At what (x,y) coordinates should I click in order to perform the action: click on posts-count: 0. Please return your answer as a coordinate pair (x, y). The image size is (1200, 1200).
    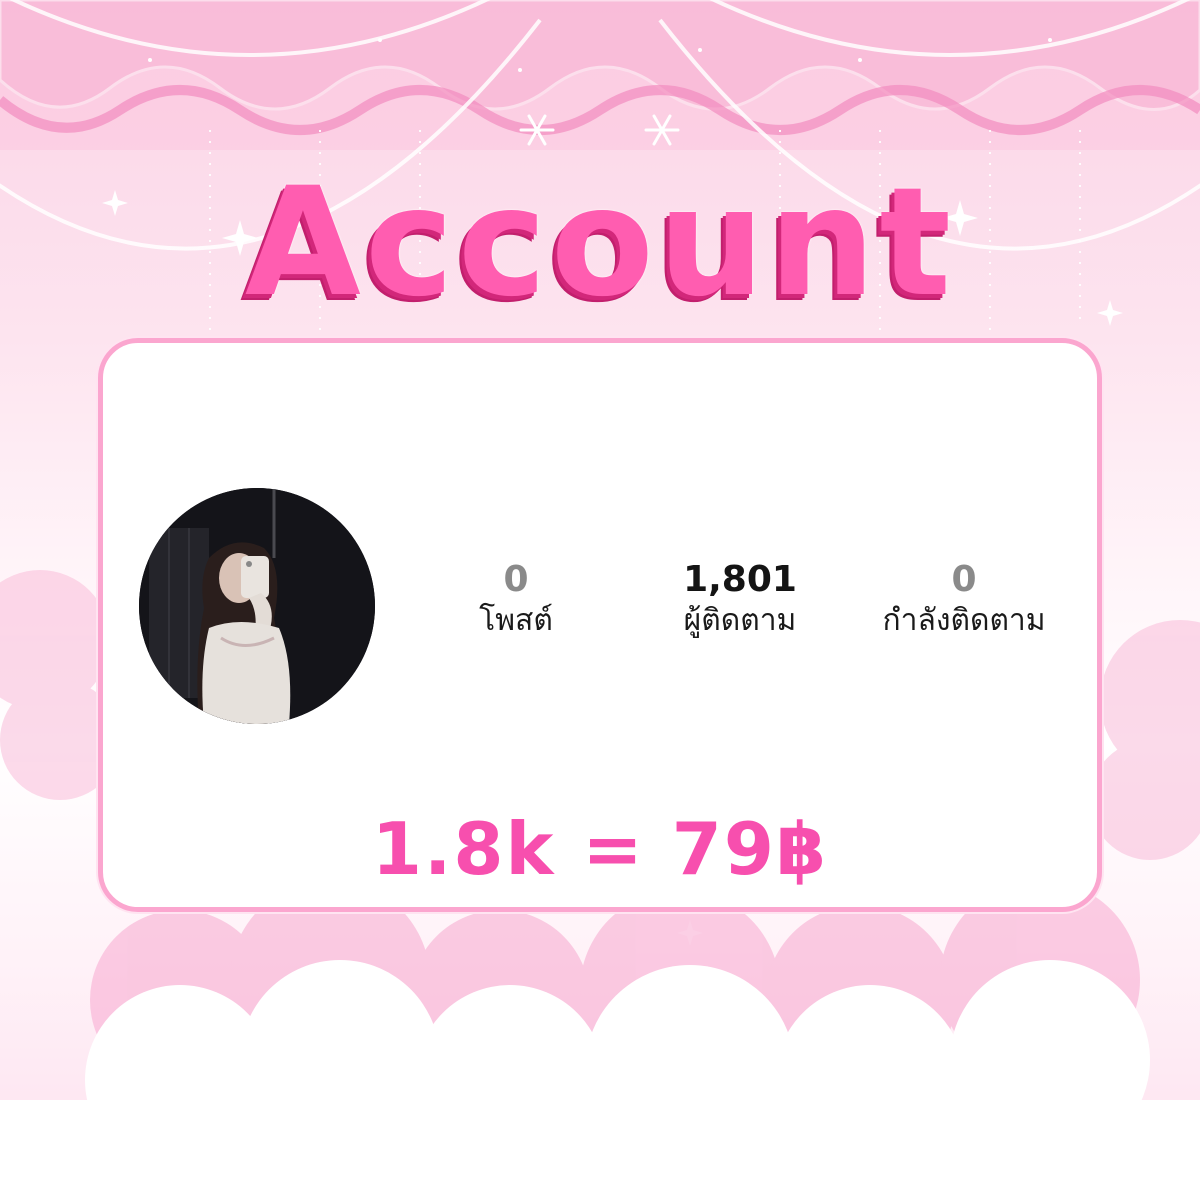
    Looking at the image, I should click on (516, 579).